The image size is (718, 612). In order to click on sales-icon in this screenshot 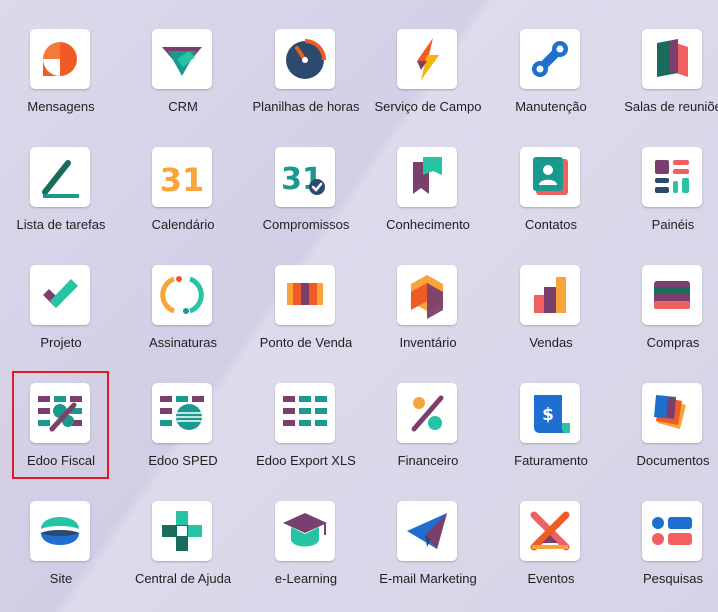, I will do `click(550, 295)`.